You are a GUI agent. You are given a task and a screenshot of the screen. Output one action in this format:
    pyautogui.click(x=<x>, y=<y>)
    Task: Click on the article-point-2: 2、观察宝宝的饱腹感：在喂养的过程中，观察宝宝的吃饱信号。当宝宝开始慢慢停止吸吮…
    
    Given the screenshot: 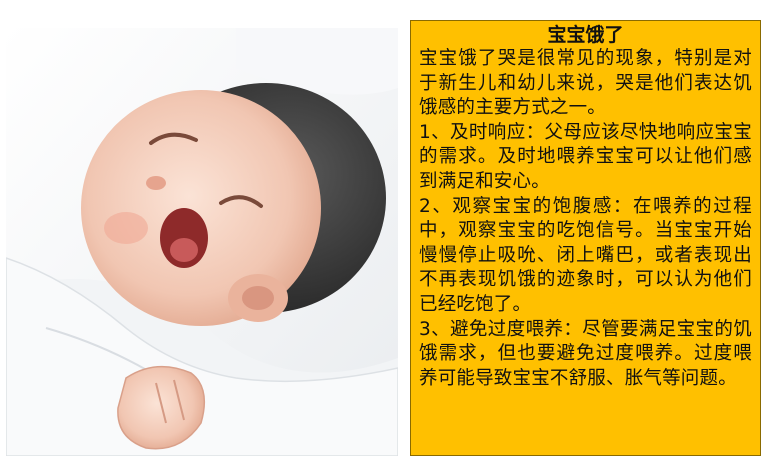 What is the action you would take?
    pyautogui.click(x=585, y=255)
    